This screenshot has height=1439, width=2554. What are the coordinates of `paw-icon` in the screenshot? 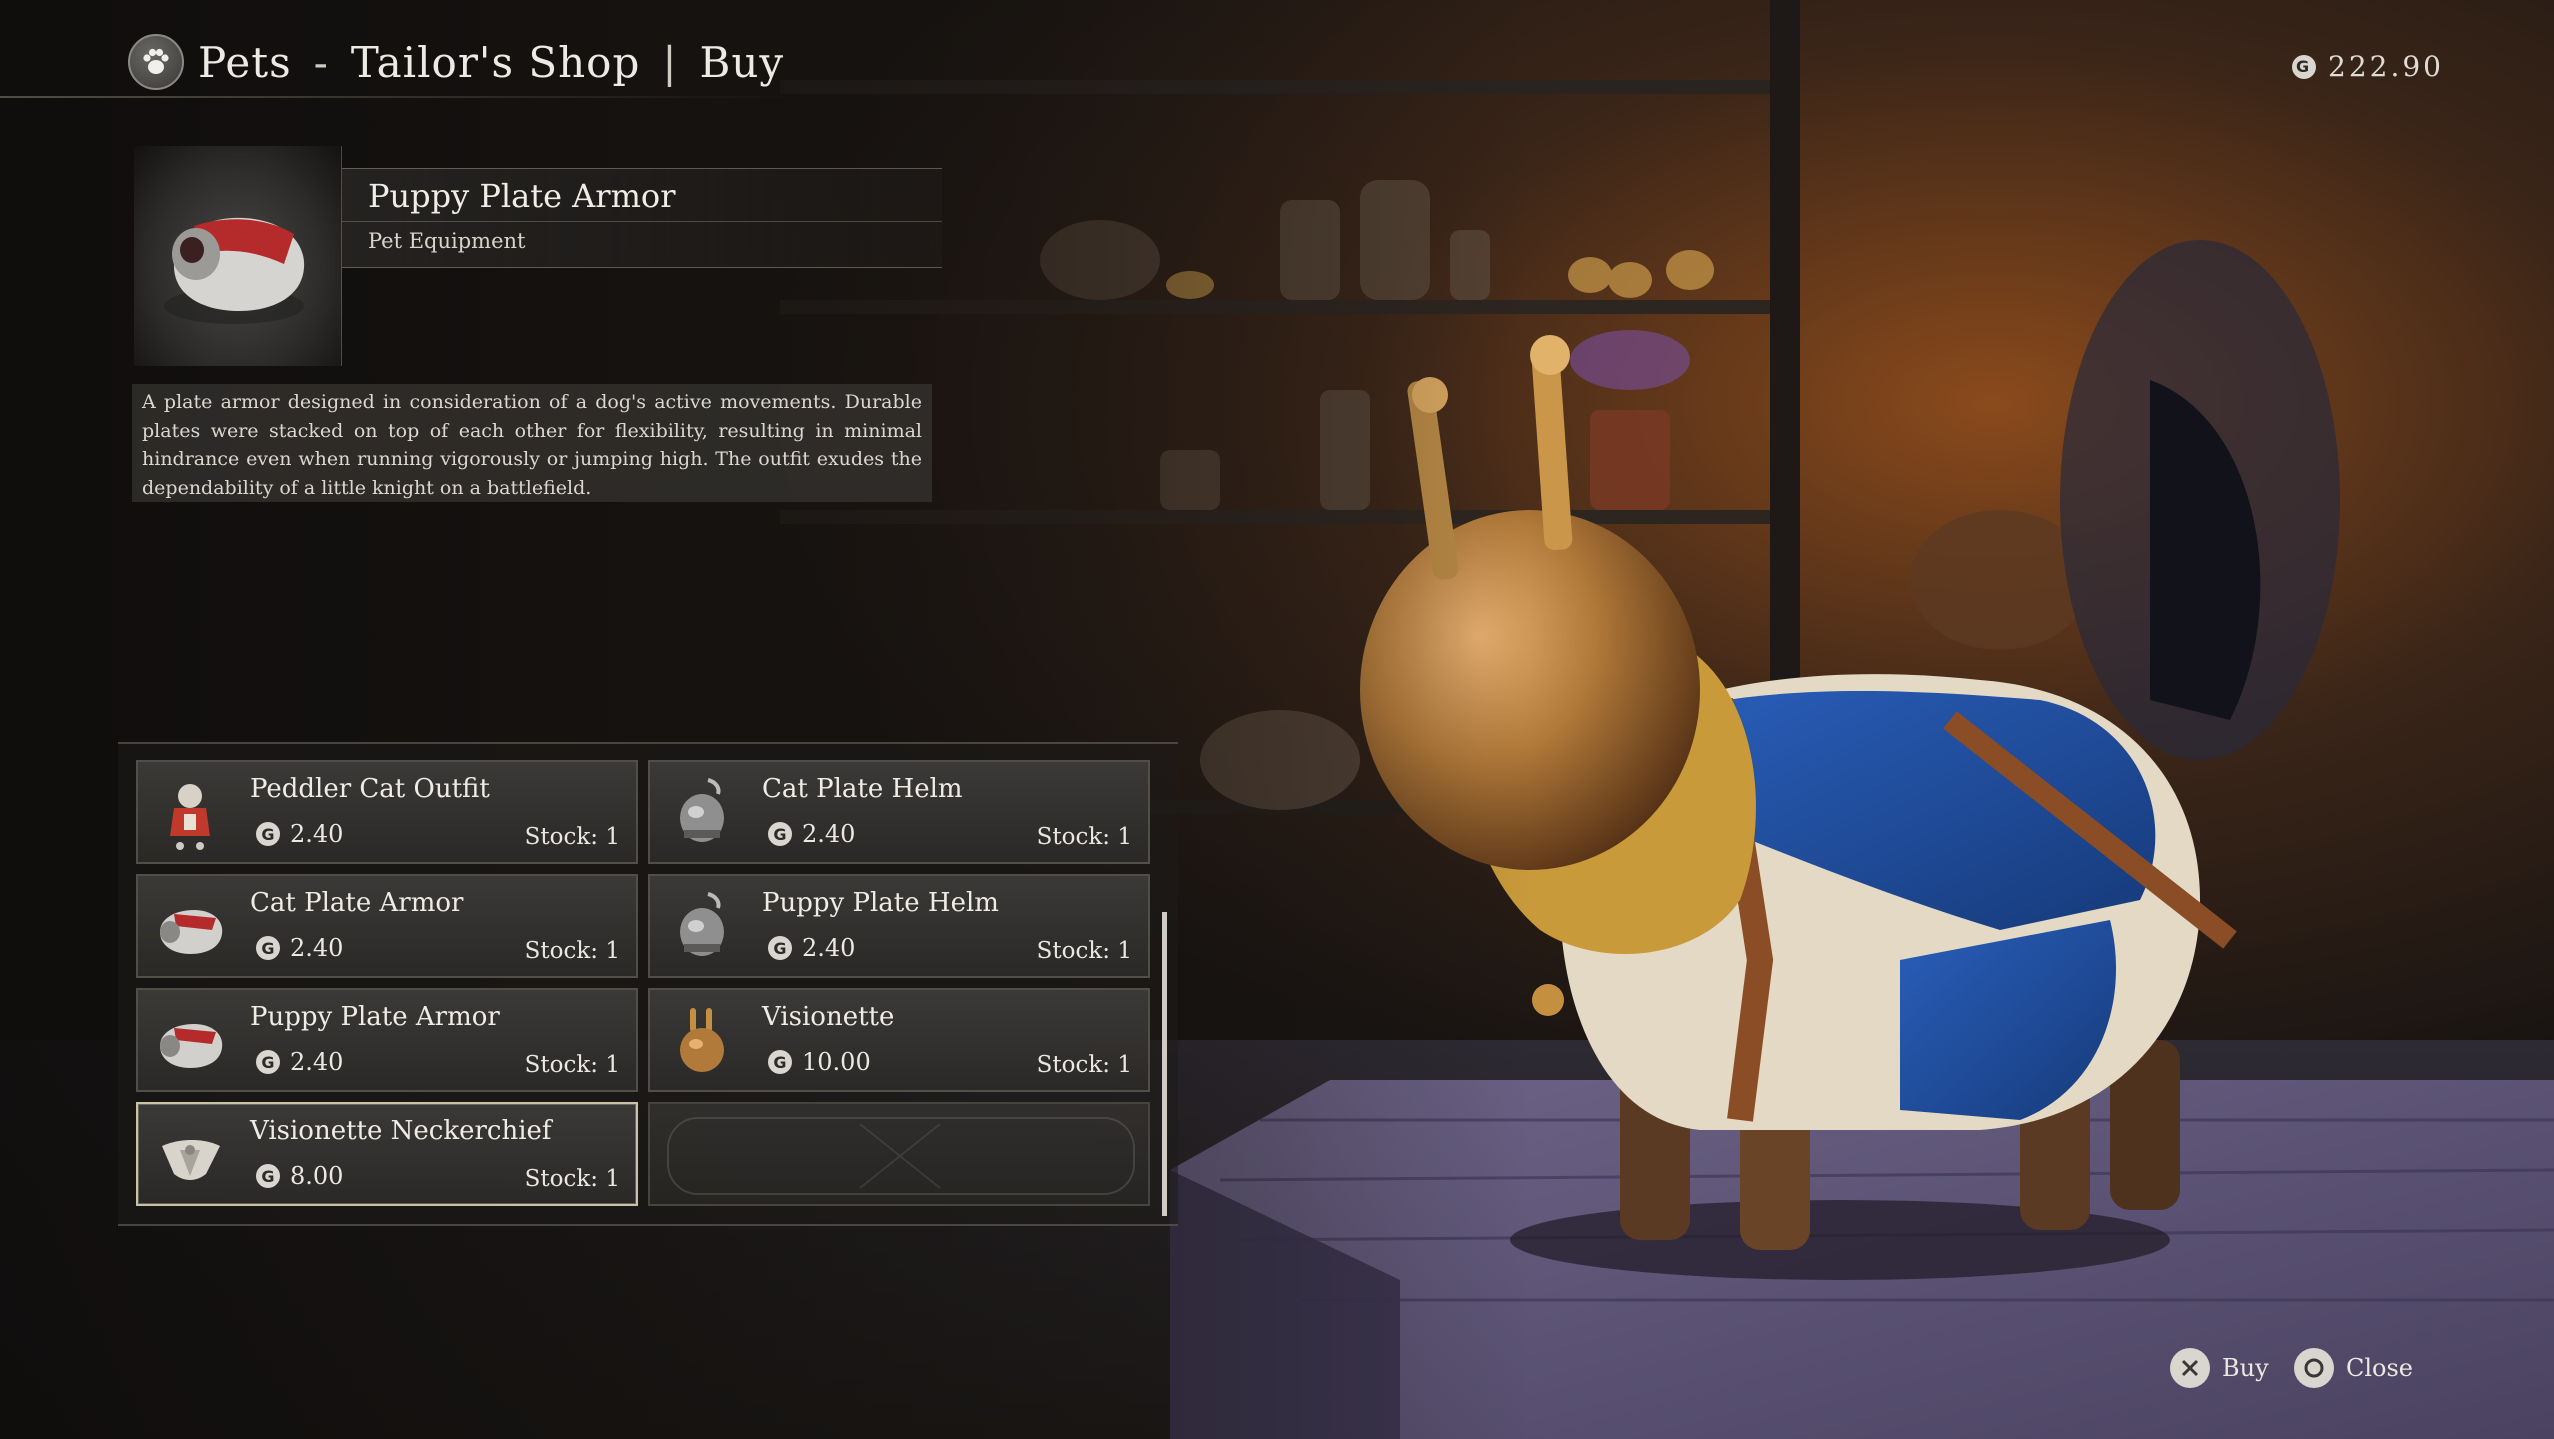 It's located at (156, 62).